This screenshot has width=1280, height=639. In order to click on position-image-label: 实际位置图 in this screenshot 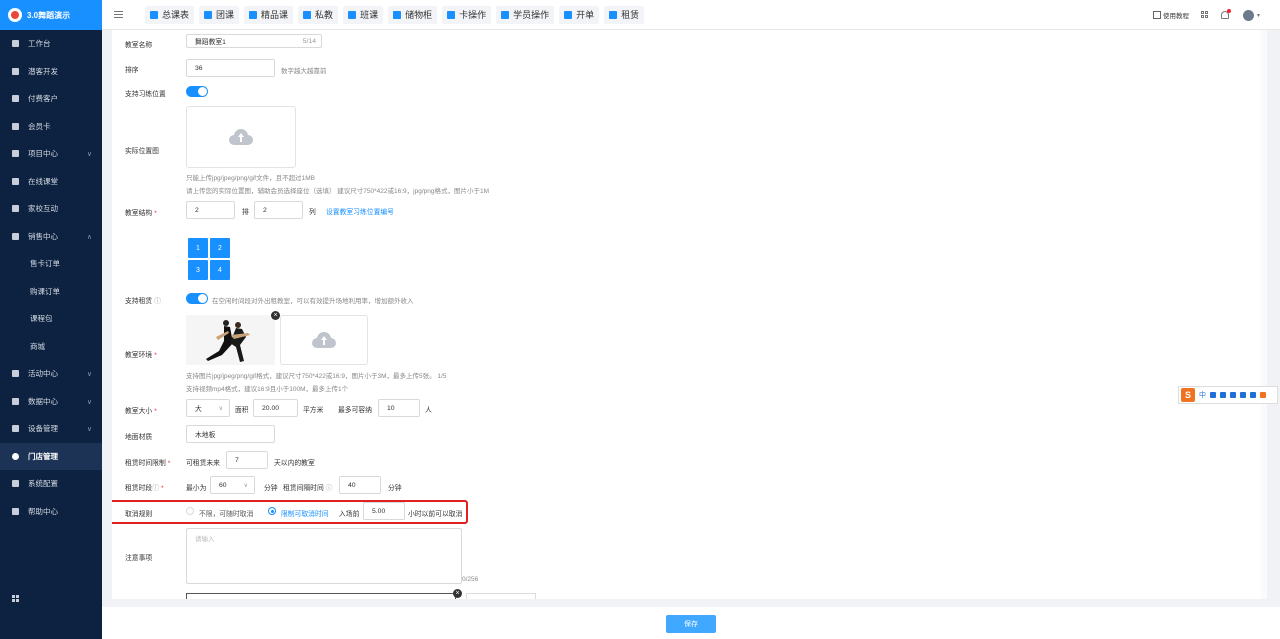, I will do `click(142, 151)`.